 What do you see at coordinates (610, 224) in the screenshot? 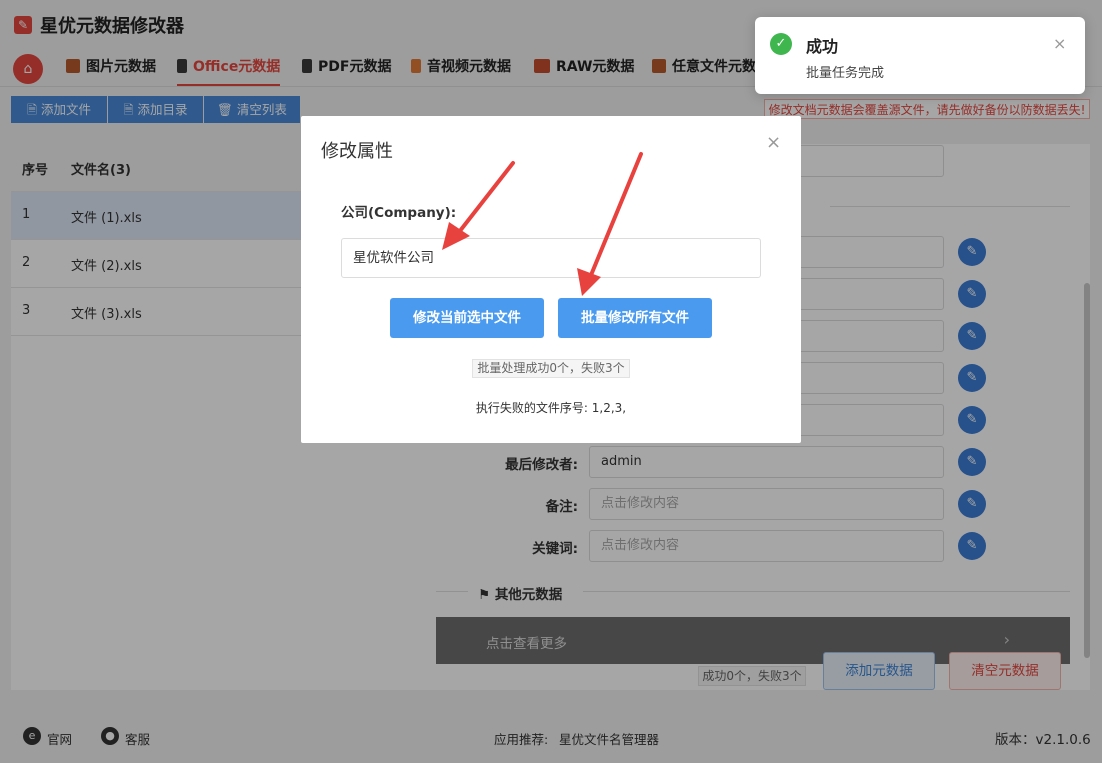
I see `arrow-to-batch-button` at bounding box center [610, 224].